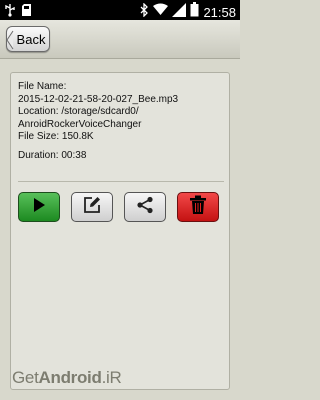 This screenshot has height=400, width=320. I want to click on file-name-label: File Name:, so click(42, 86).